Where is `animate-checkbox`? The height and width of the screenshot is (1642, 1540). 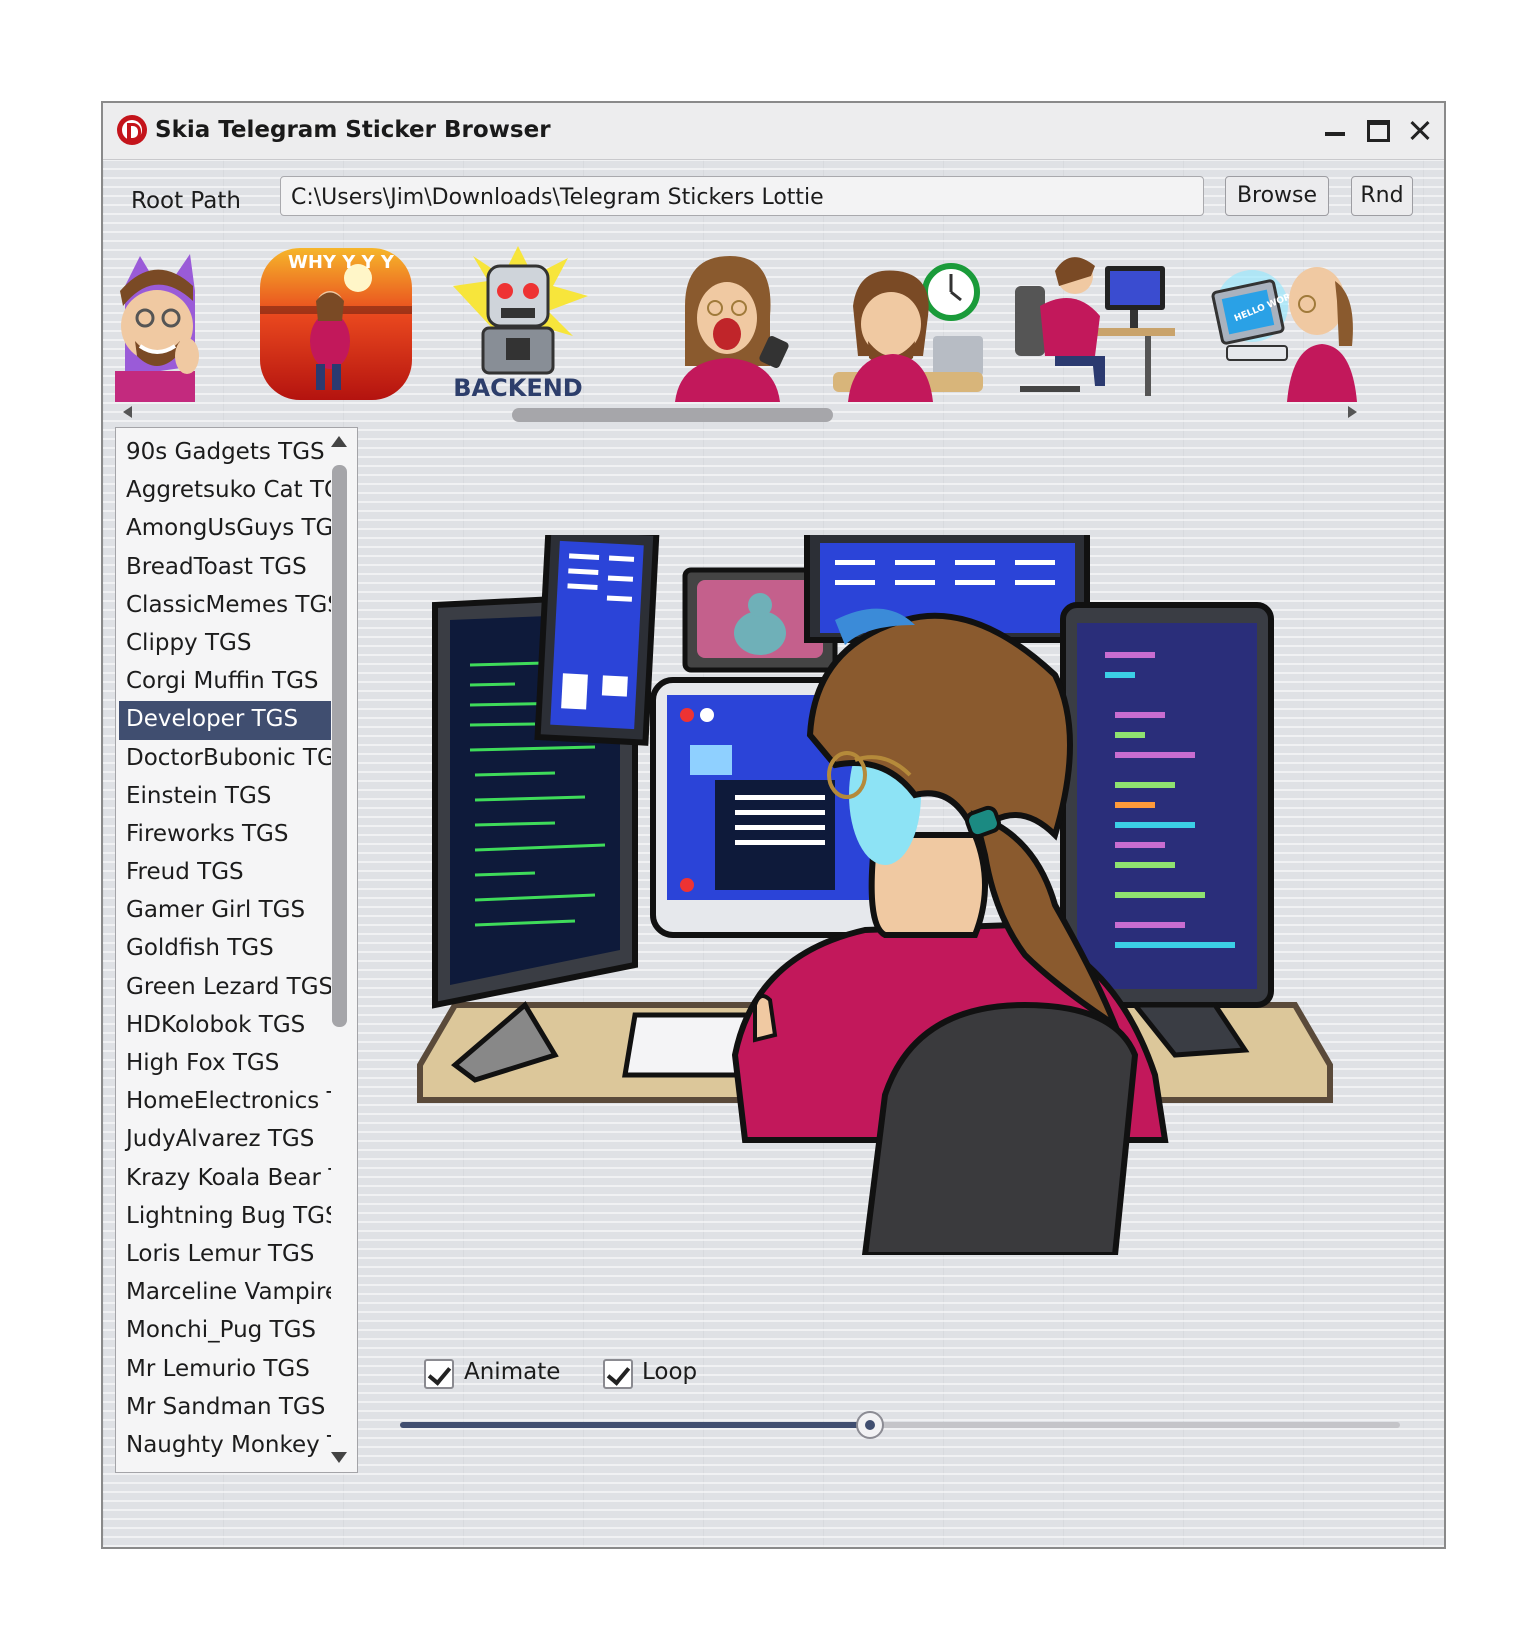
animate-checkbox is located at coordinates (439, 1374).